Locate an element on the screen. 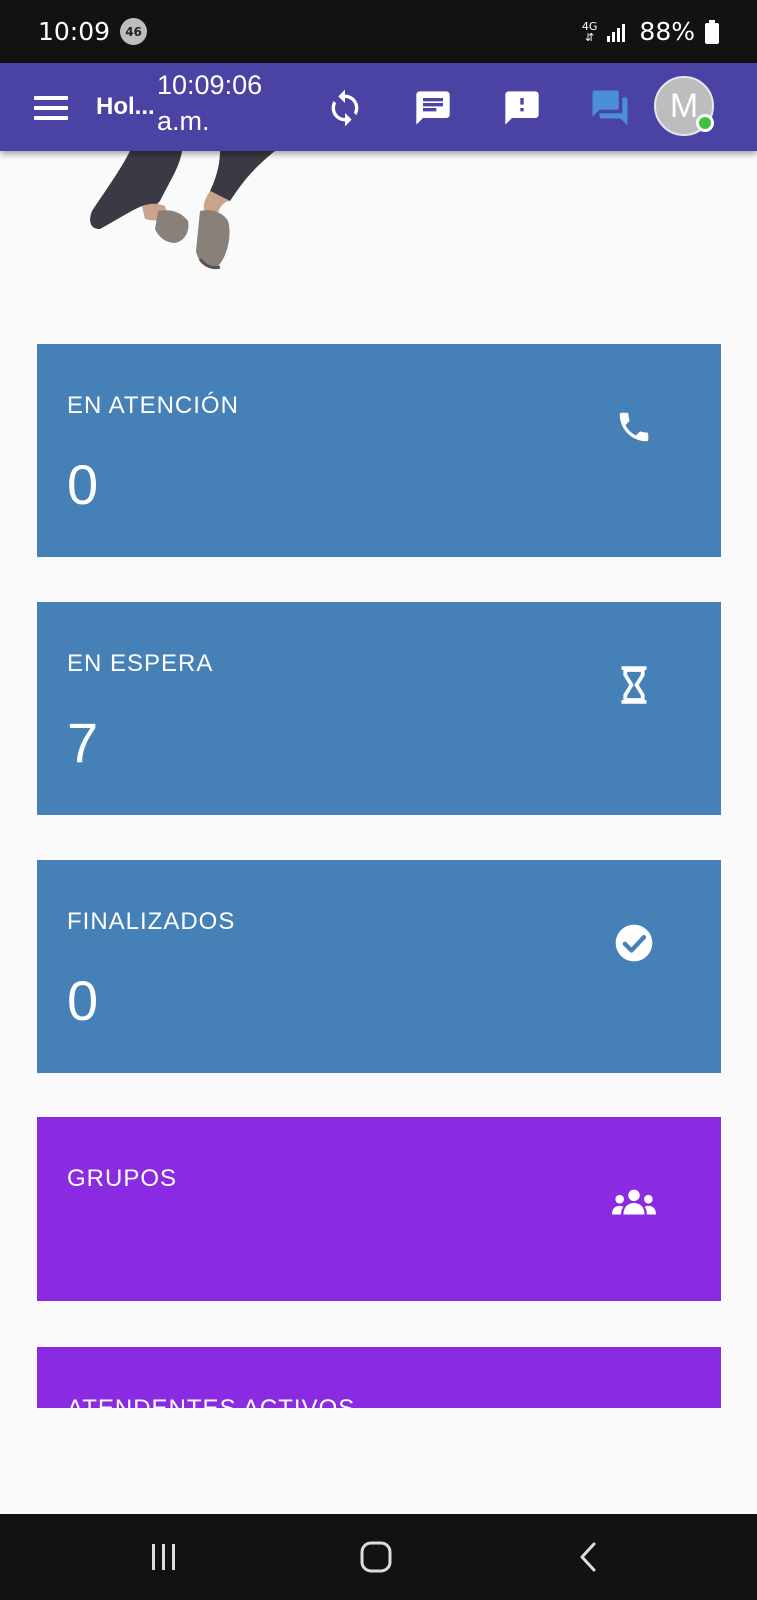 This screenshot has width=757, height=1600. card-en-espera: EN ESPERA 7 is located at coordinates (379, 708).